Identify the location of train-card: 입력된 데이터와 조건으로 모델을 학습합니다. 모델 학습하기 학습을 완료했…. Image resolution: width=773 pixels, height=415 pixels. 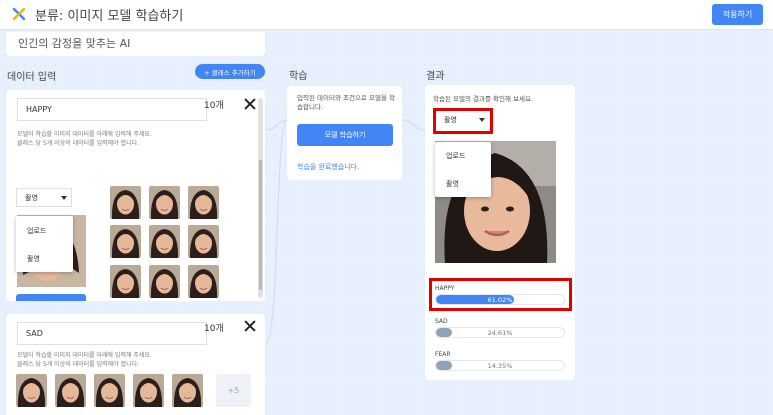
(344, 133).